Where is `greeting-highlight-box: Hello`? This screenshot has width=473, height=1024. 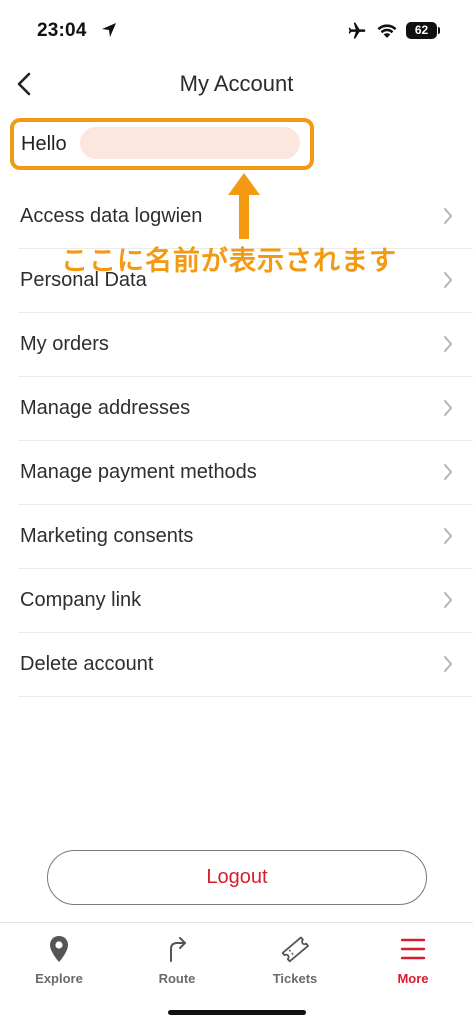
greeting-highlight-box: Hello is located at coordinates (162, 144).